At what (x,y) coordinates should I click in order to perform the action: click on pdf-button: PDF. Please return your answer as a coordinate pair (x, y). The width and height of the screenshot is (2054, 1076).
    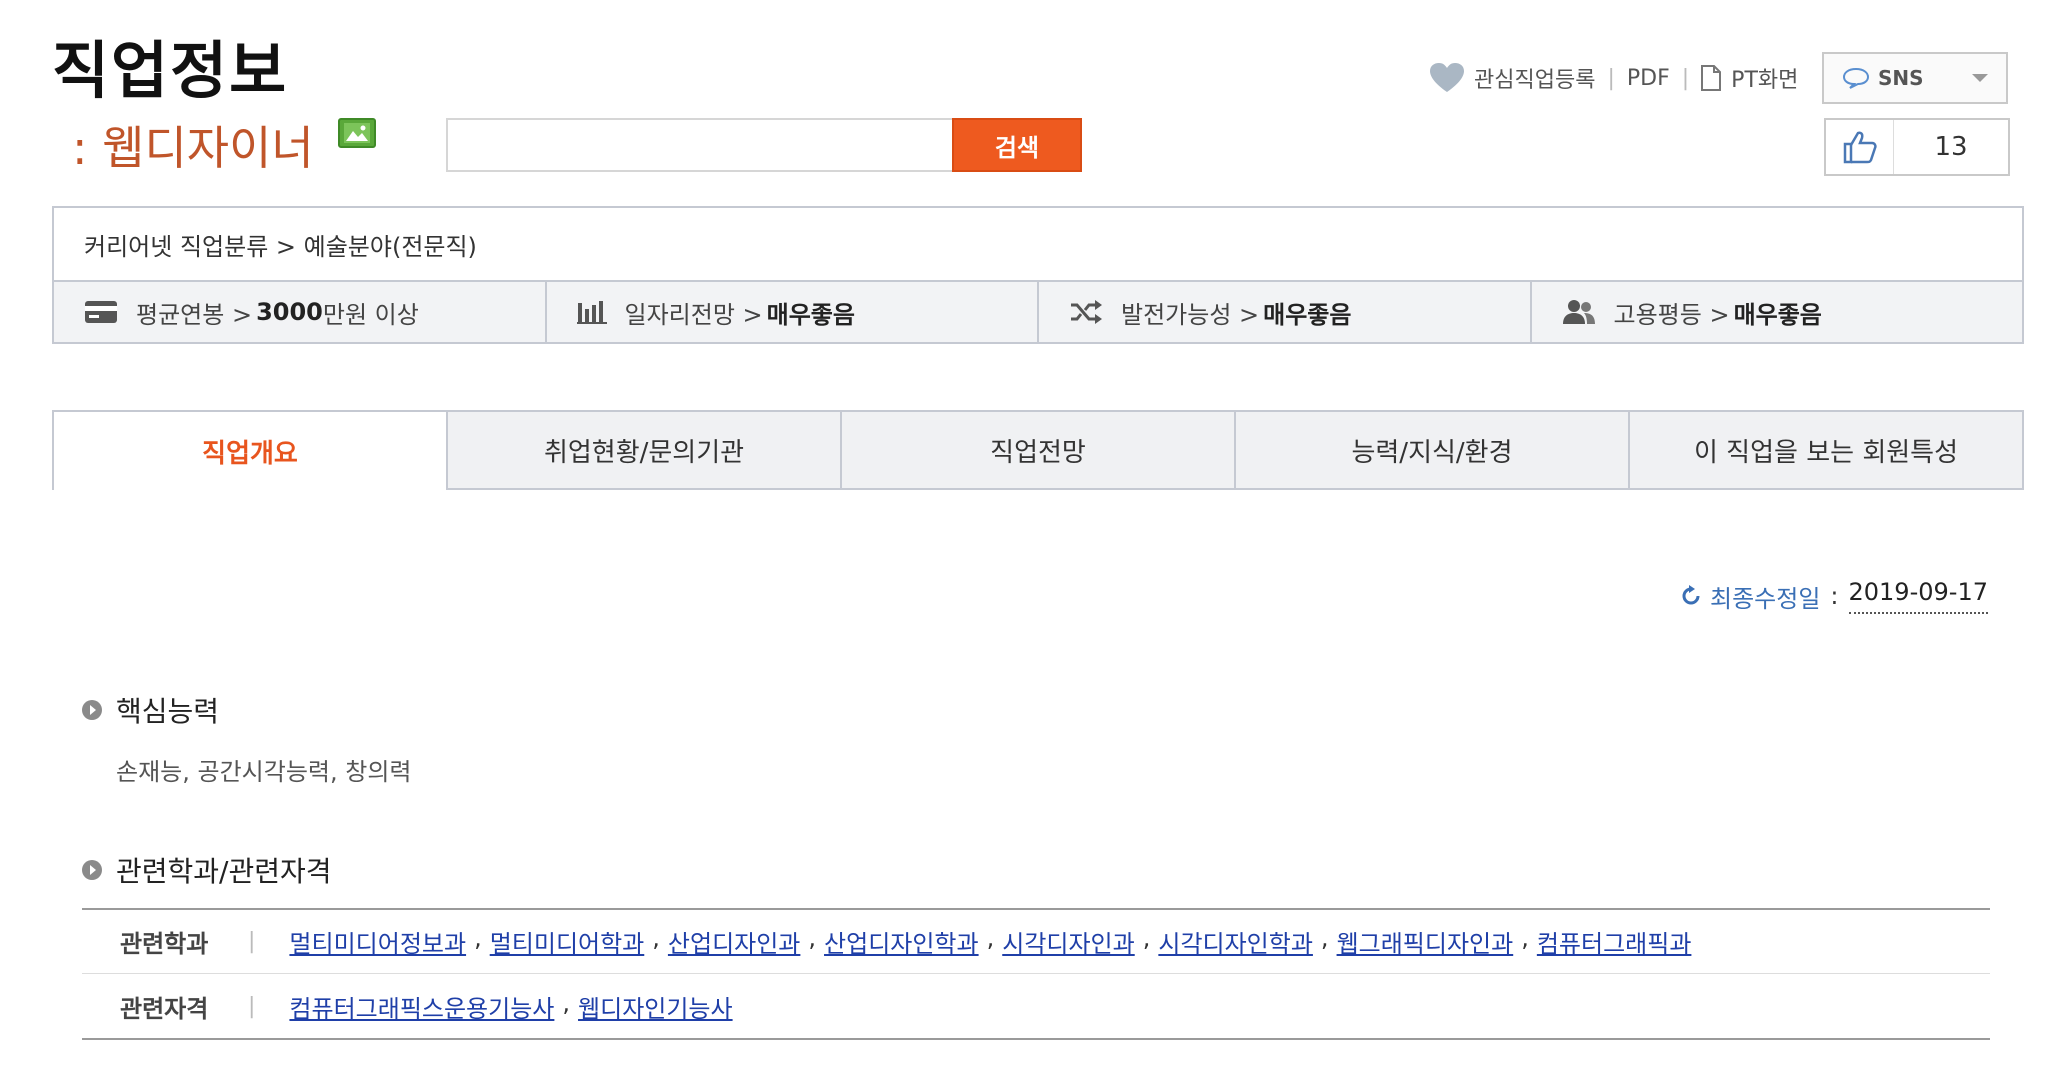
    Looking at the image, I should click on (1648, 78).